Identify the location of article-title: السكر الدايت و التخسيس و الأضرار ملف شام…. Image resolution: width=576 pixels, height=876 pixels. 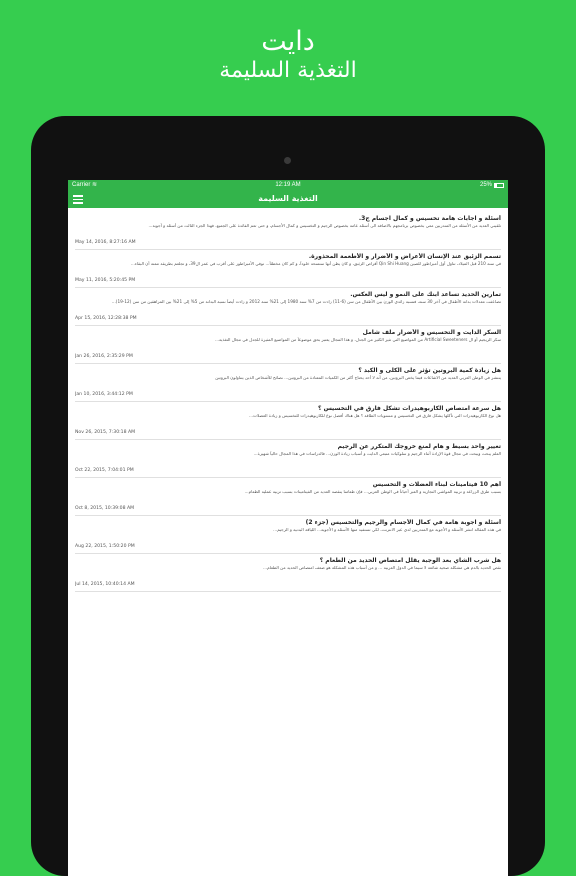
(431, 332).